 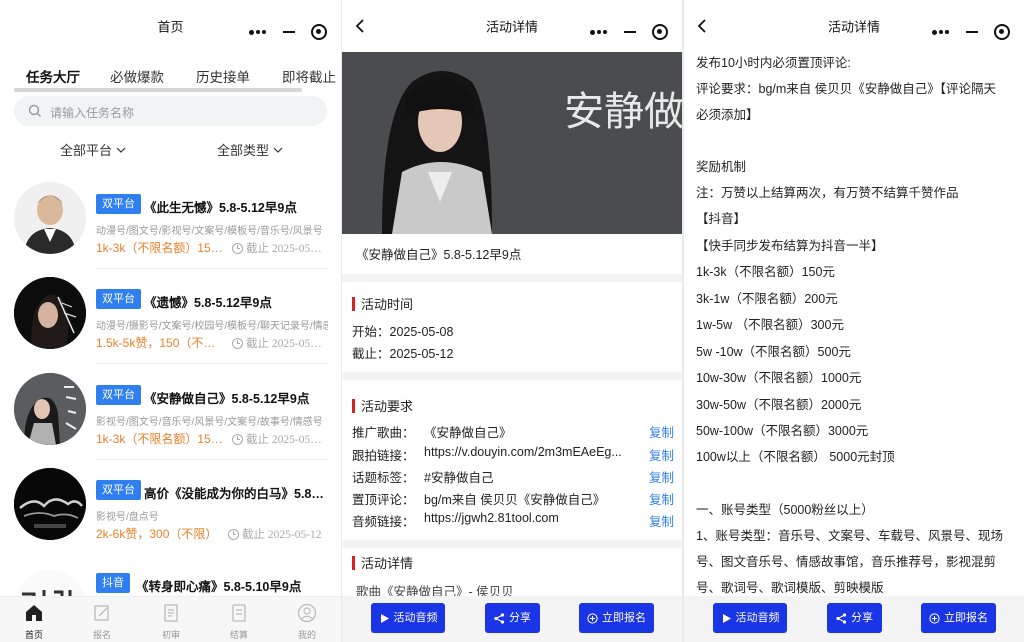 I want to click on action-bar: 活动音频 分享 立即报名, so click(x=512, y=619).